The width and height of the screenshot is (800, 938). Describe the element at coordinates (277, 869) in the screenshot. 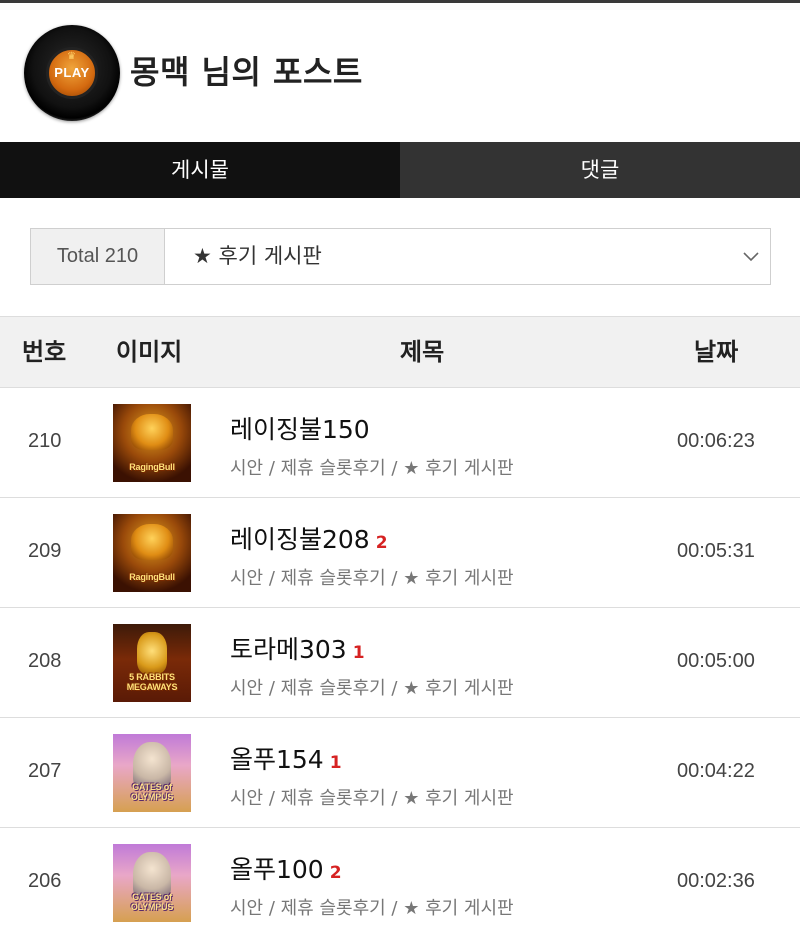

I see `post-title: 올푸100` at that location.